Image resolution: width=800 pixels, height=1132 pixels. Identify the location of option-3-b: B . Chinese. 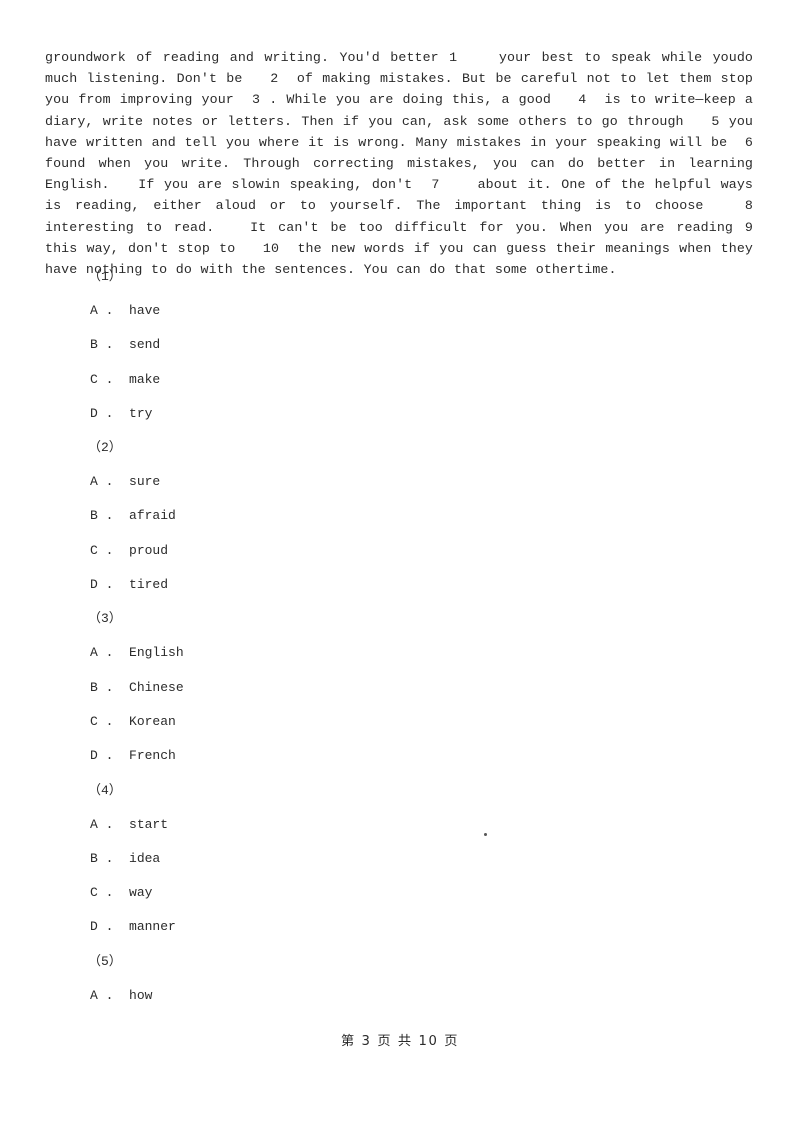
(445, 694).